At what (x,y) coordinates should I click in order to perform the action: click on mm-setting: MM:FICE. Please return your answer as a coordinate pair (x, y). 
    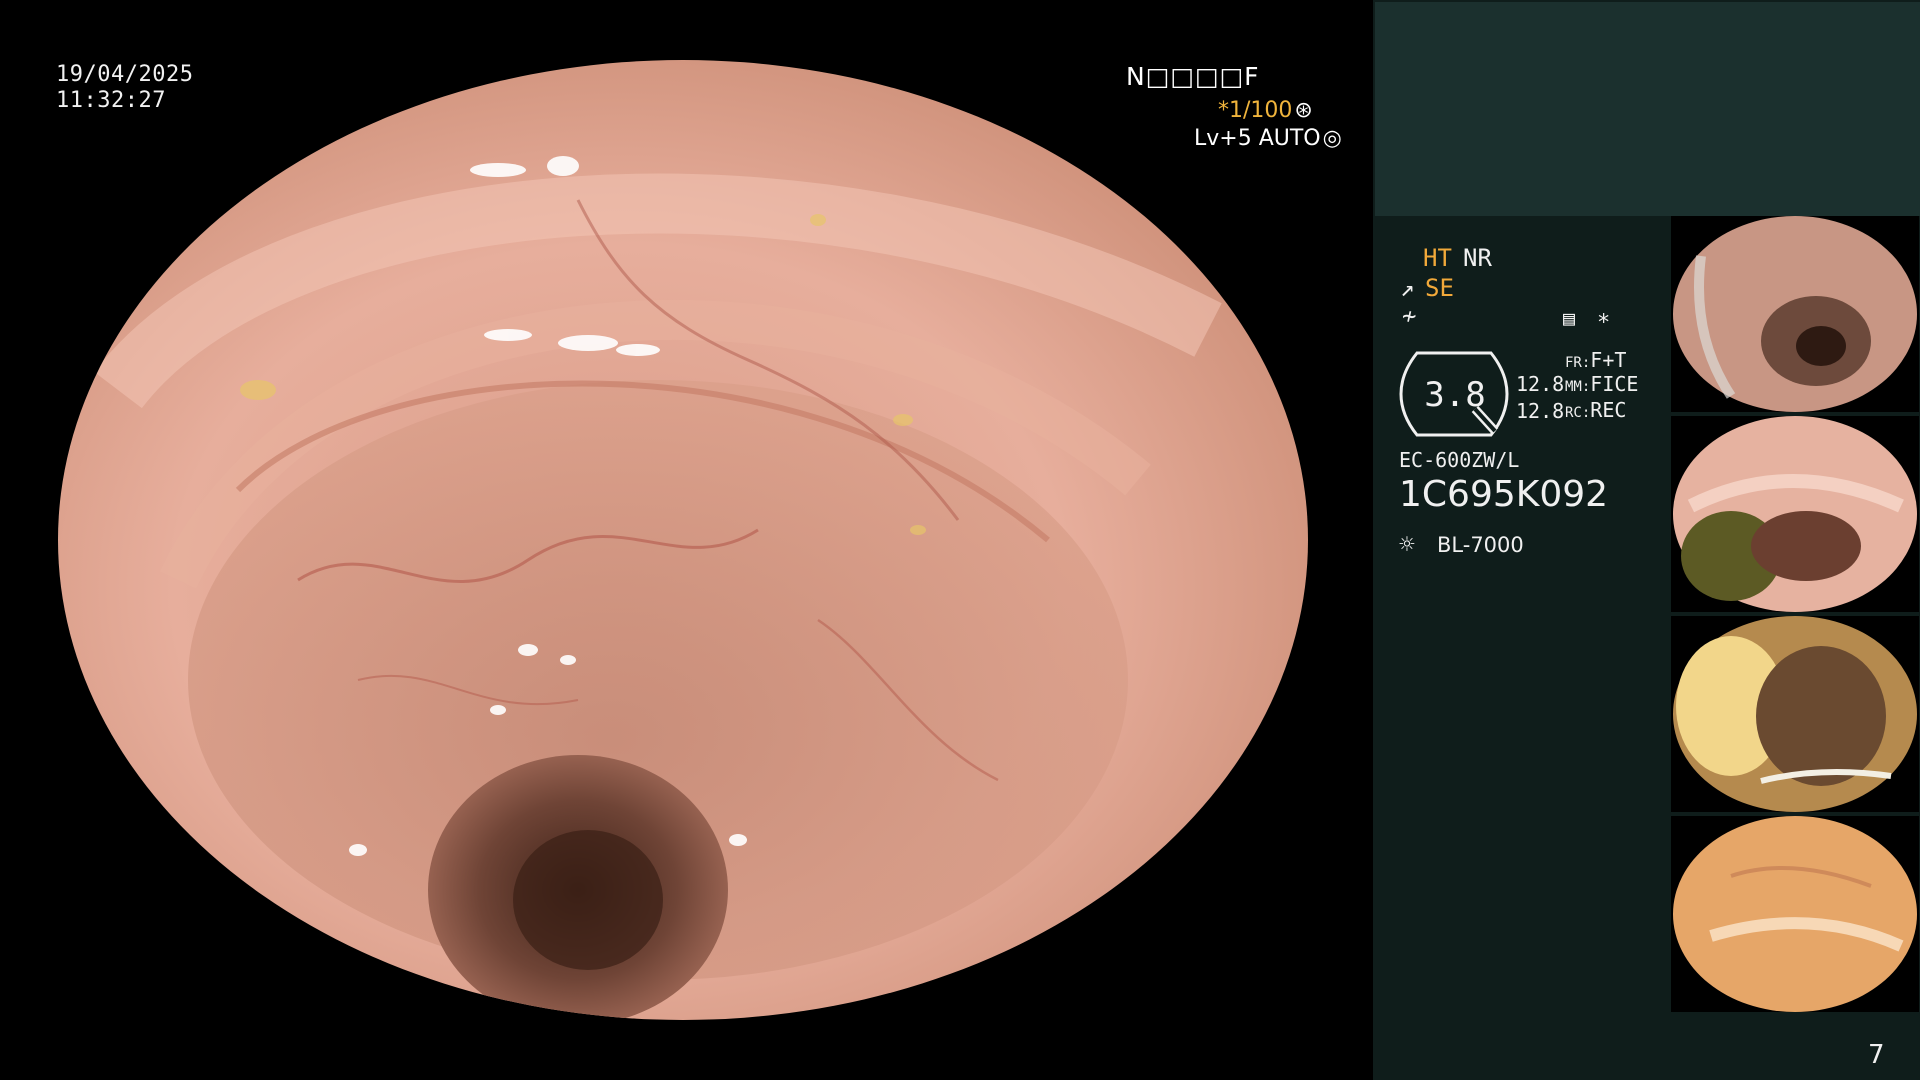
    Looking at the image, I should click on (1601, 384).